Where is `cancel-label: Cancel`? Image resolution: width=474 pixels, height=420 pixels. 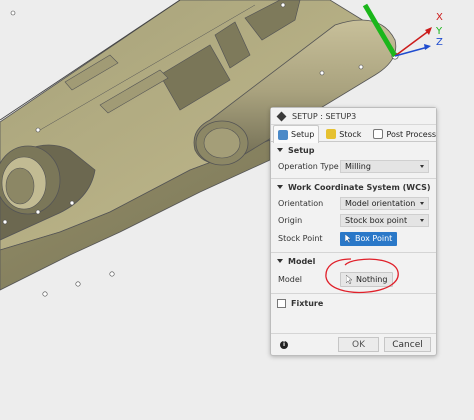 cancel-label: Cancel is located at coordinates (407, 344).